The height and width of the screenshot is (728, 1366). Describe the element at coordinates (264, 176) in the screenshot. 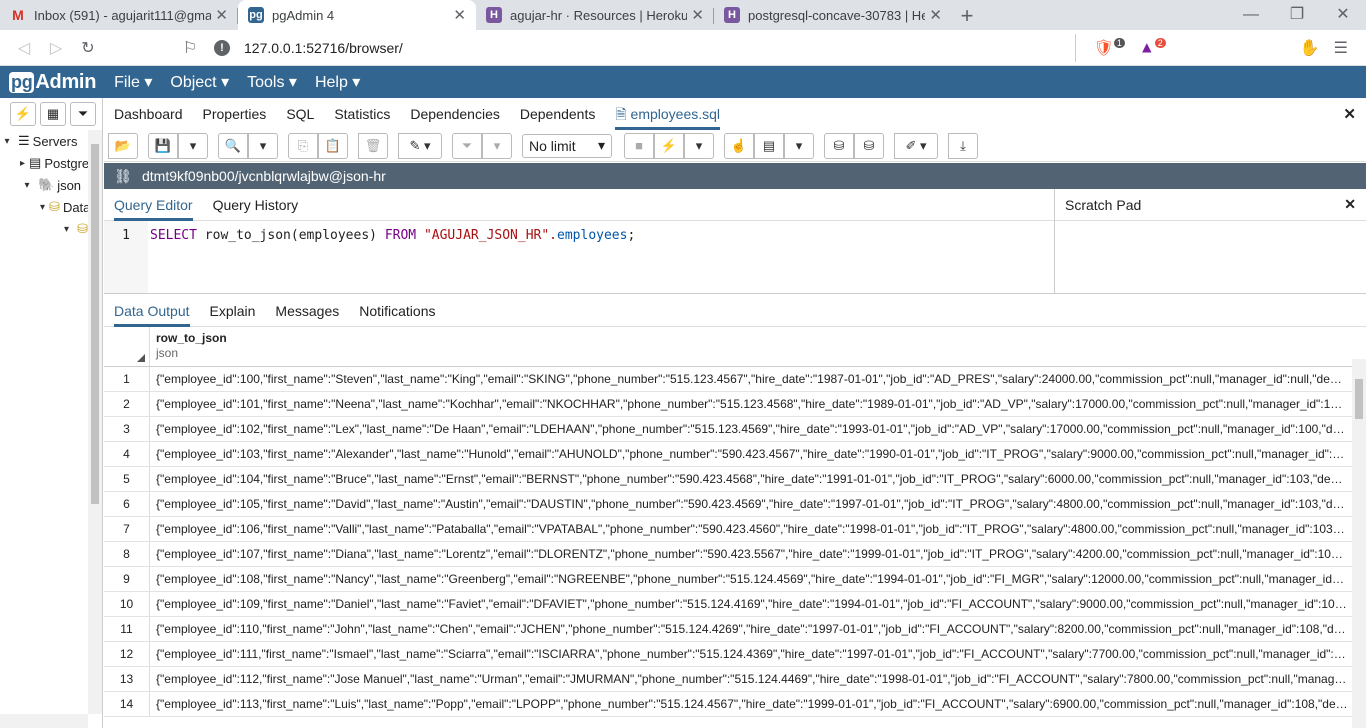

I see `connection-string: dtmt9kf09nb00/jvcnblqrwlajbw@json-hr` at that location.